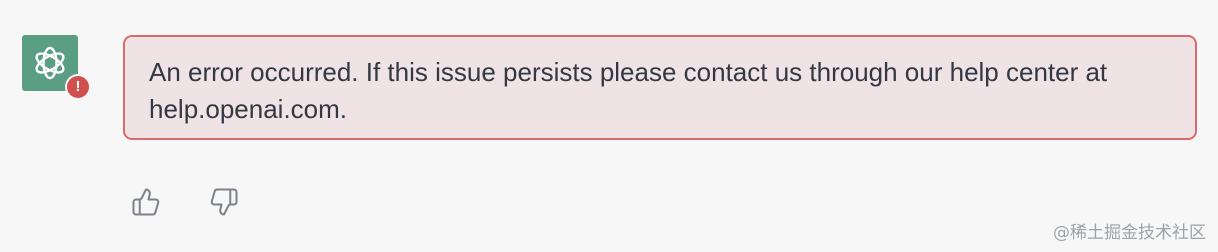 The image size is (1218, 252). I want to click on thumbs-up-button, so click(146, 202).